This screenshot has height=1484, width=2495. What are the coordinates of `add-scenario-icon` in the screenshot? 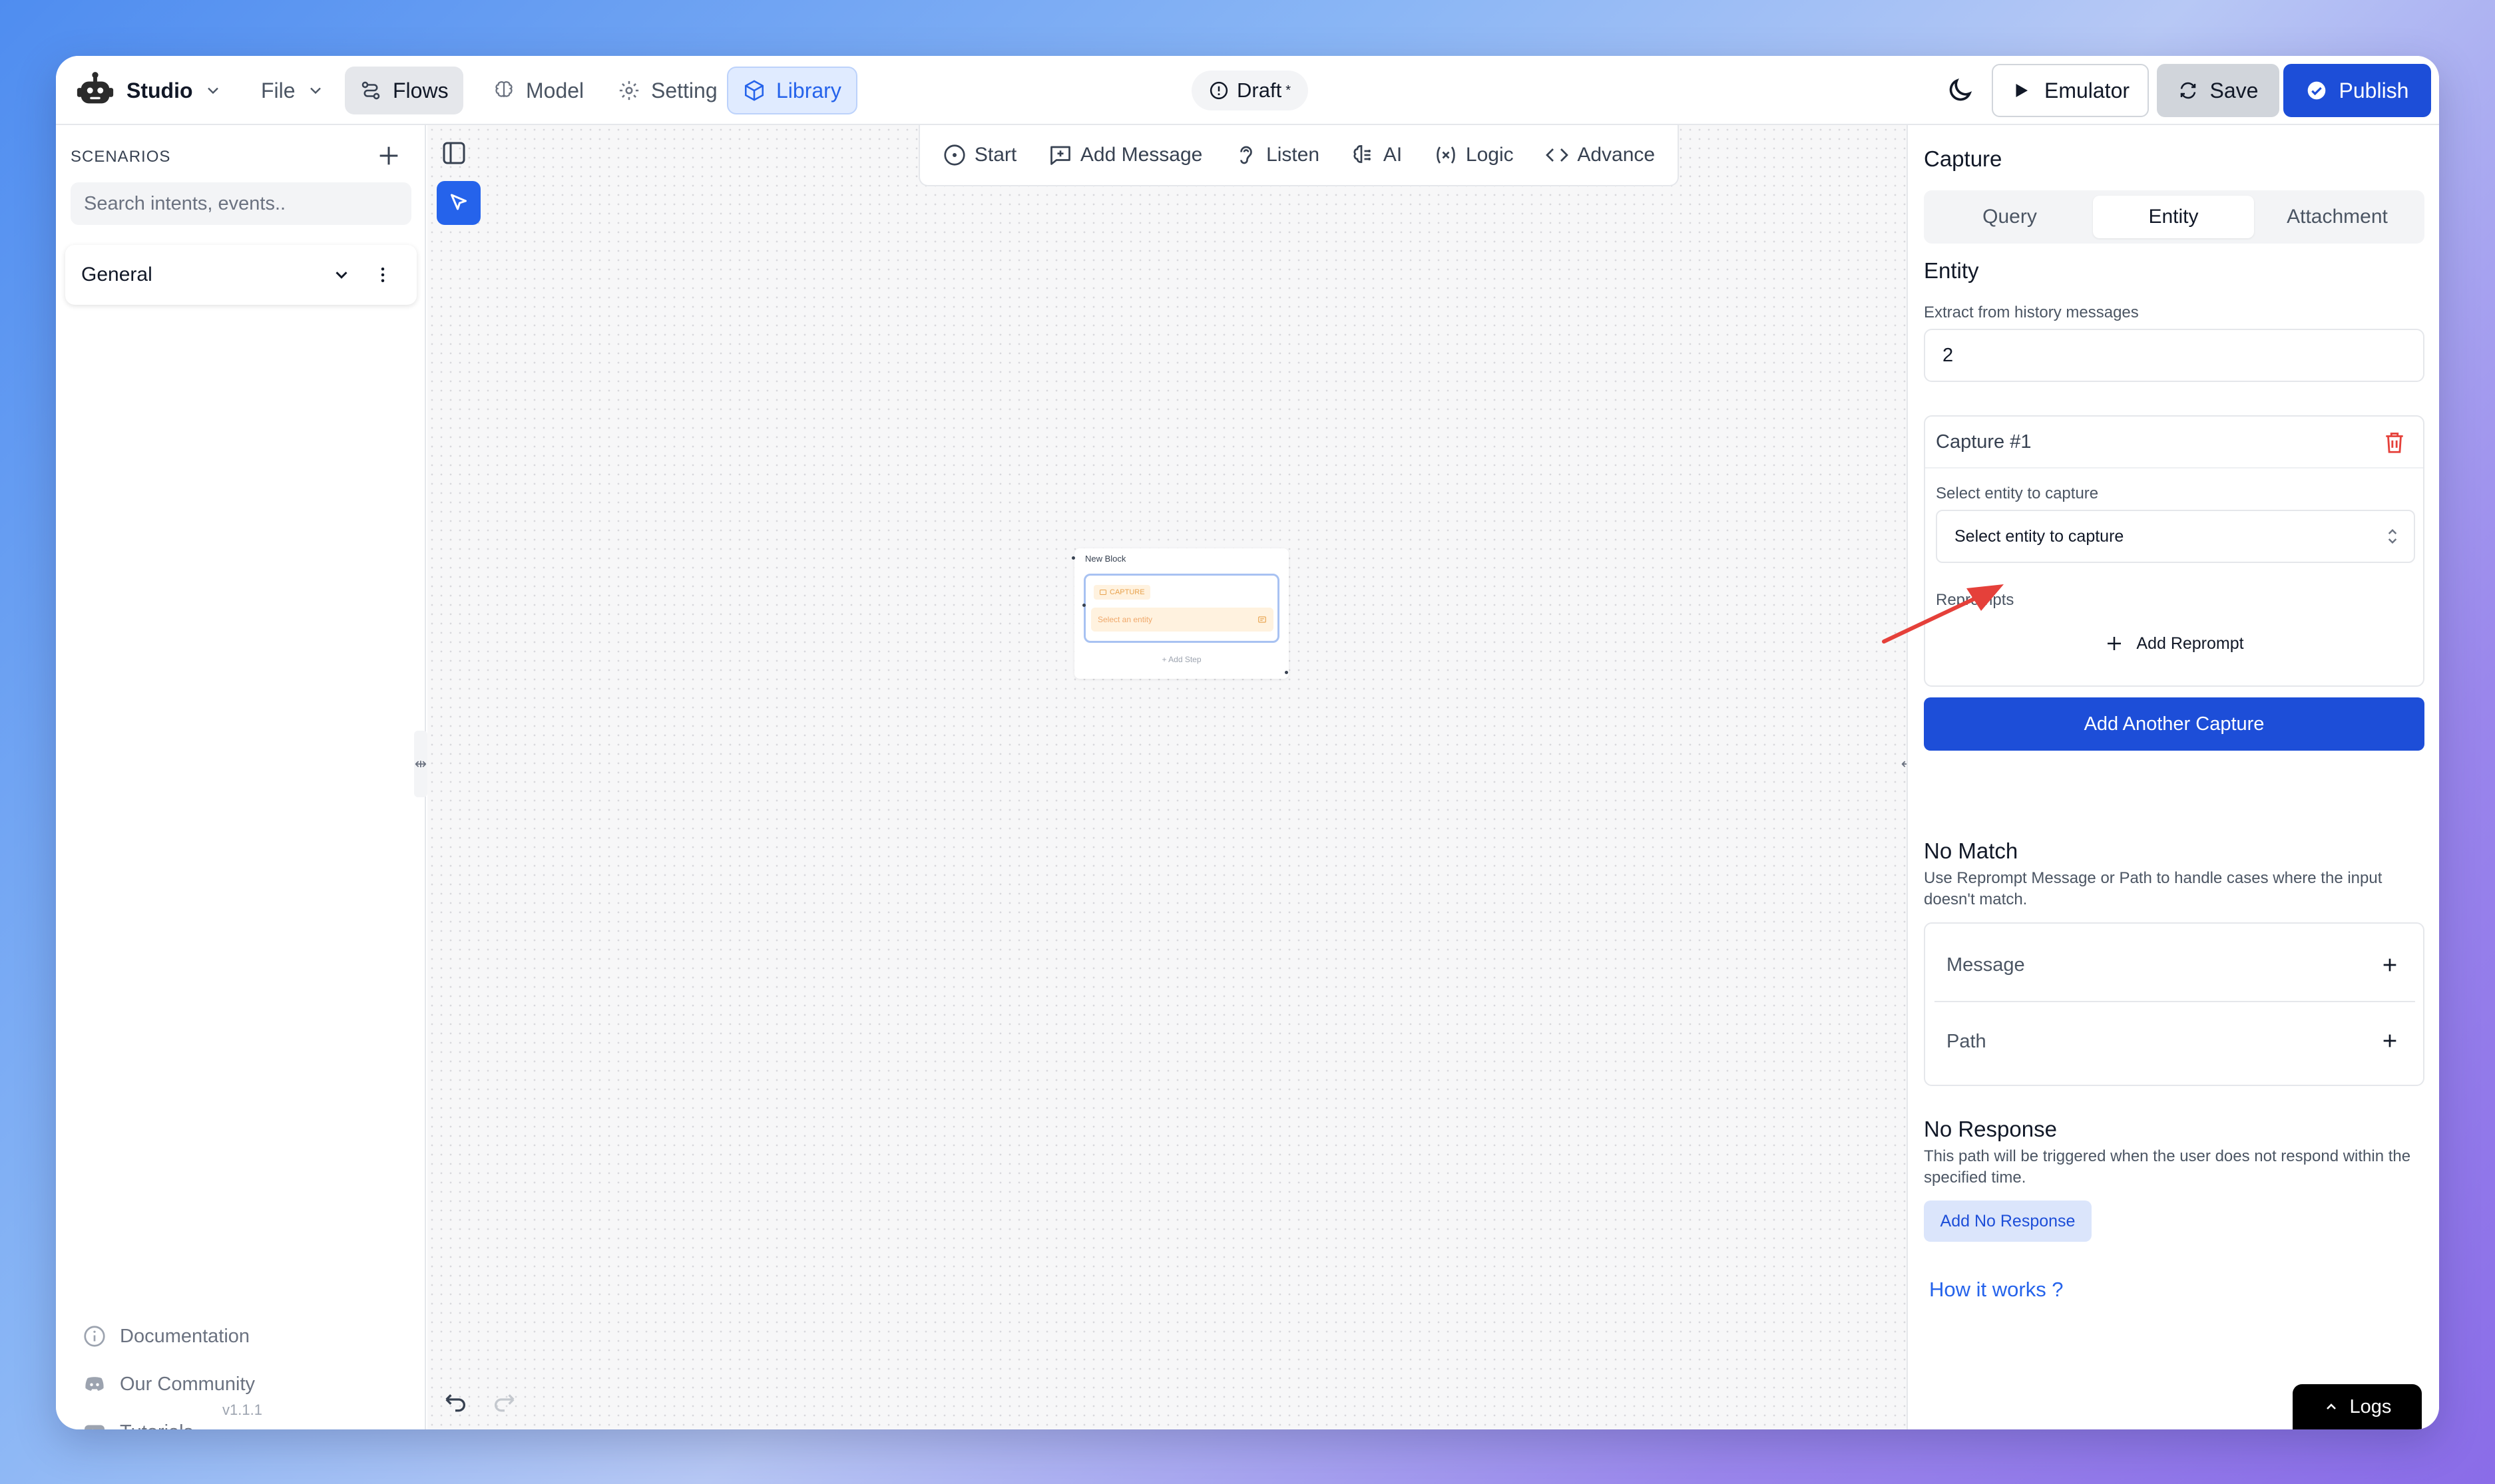 It's located at (389, 155).